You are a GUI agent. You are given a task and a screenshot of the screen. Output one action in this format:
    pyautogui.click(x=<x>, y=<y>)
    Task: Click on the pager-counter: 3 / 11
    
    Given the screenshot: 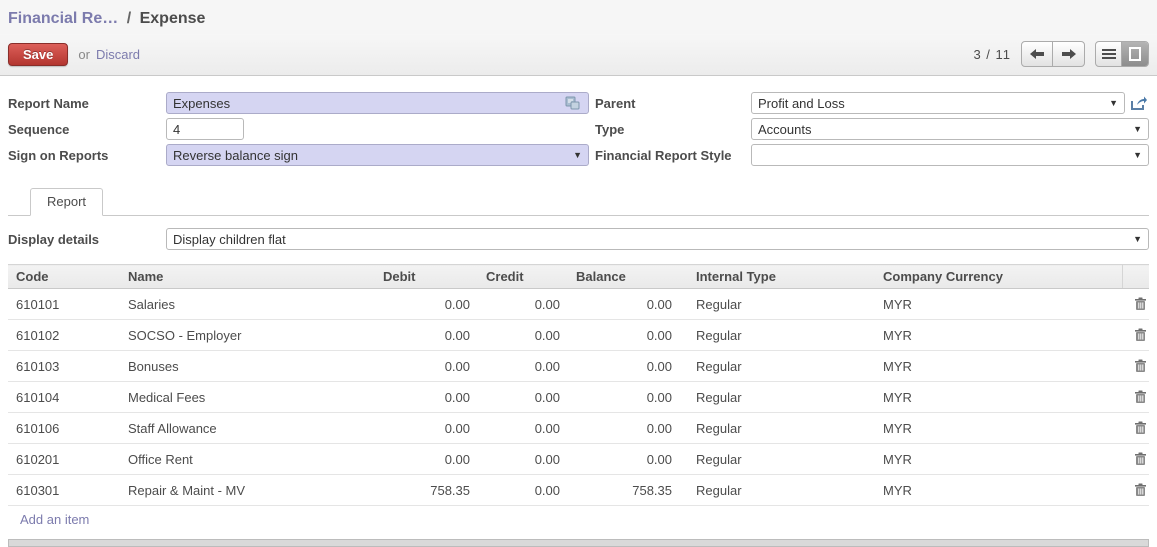 What is the action you would take?
    pyautogui.click(x=992, y=54)
    